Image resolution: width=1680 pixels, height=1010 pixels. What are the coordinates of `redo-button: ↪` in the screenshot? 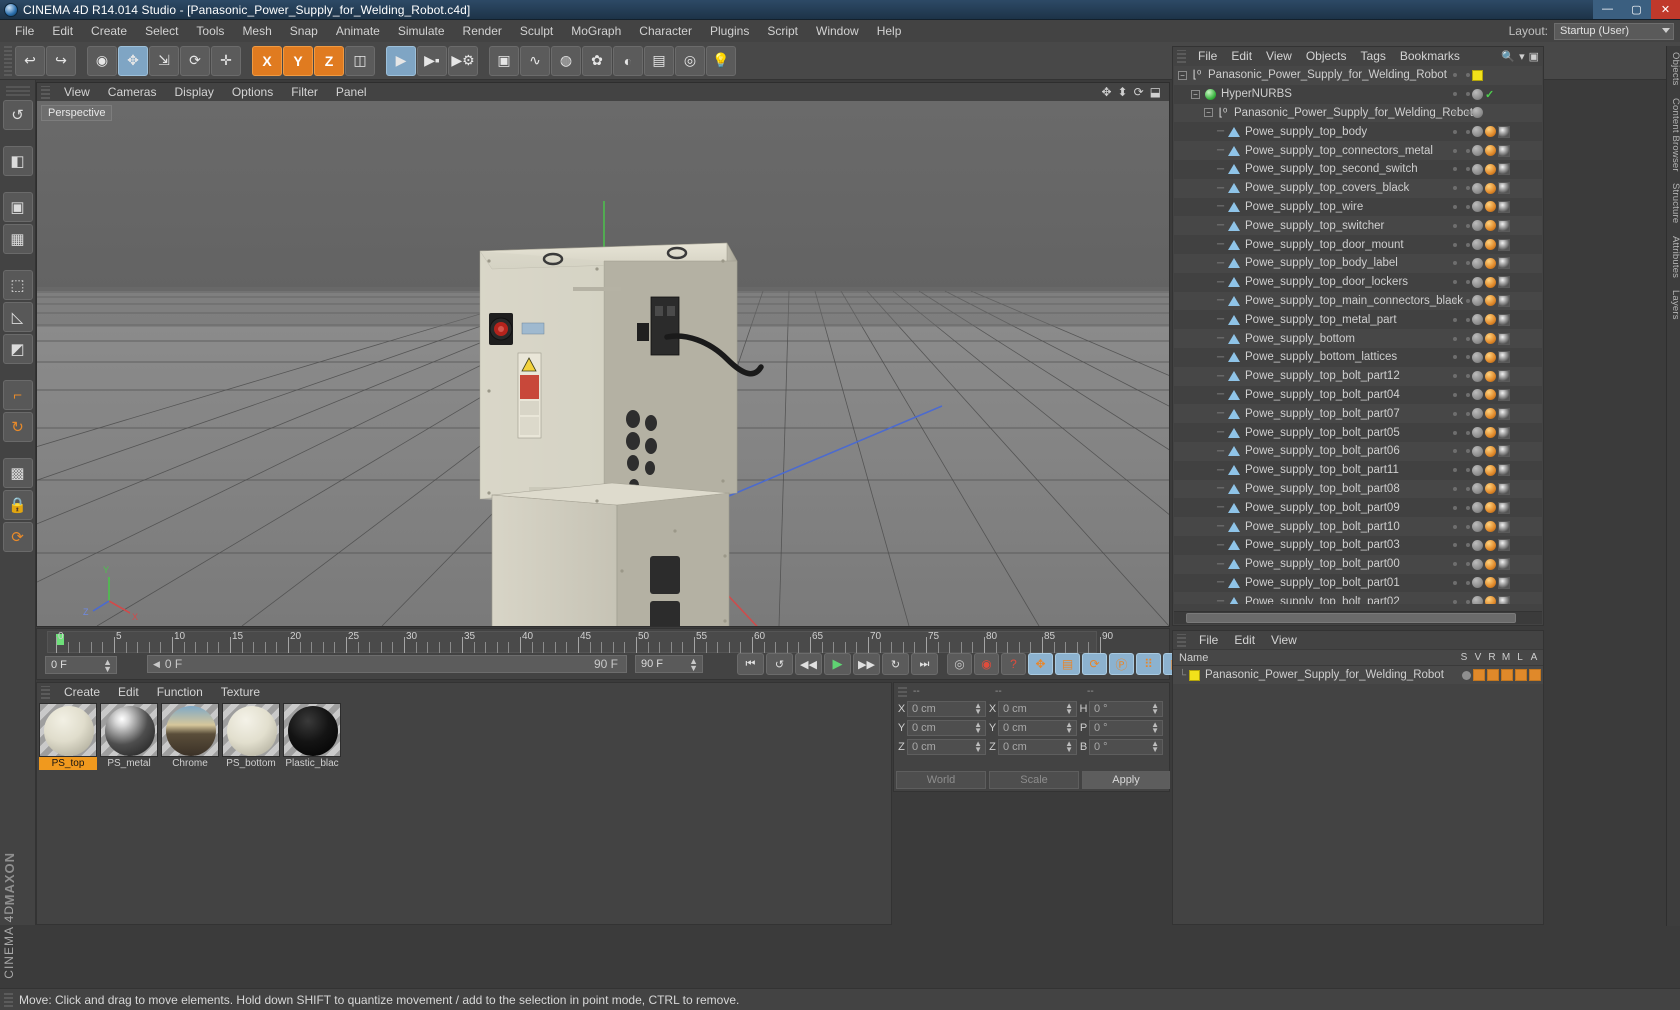 It's located at (61, 60).